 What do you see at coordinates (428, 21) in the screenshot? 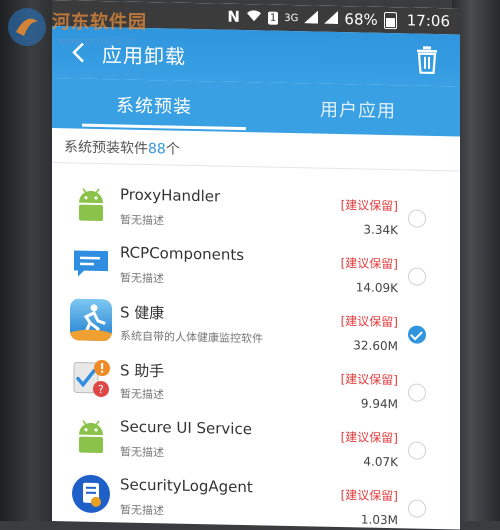
I see `clock: 17:06` at bounding box center [428, 21].